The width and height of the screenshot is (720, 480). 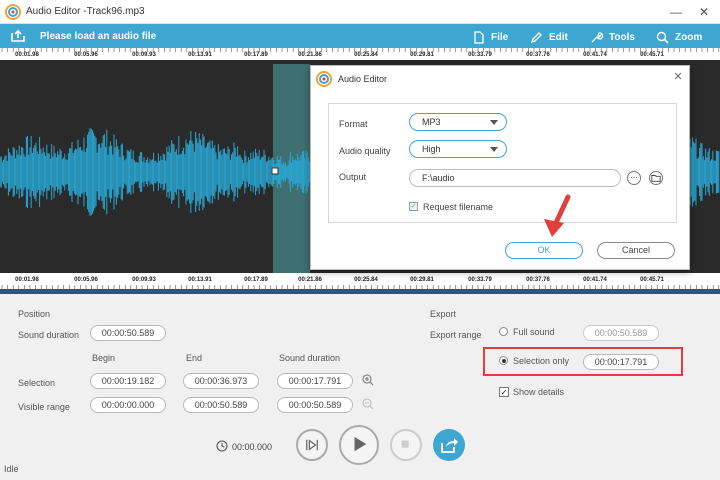 I want to click on window-title: Audio Editor -Track96.mp3, so click(x=85, y=11).